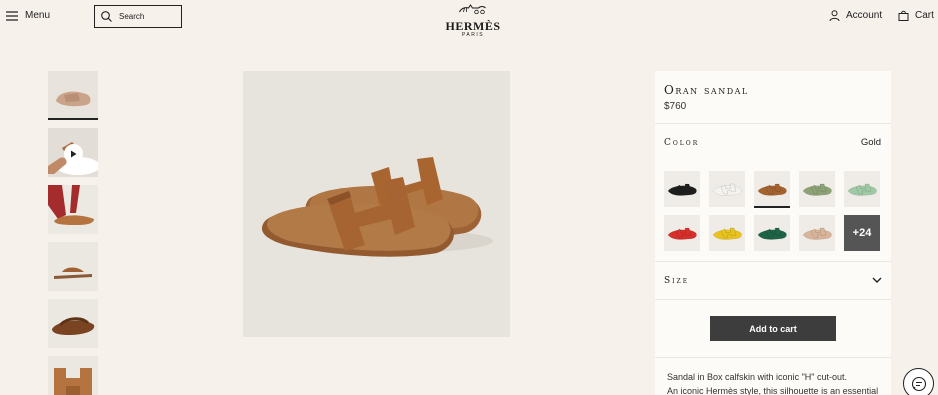 This screenshot has width=938, height=395. I want to click on search-box, so click(138, 16).